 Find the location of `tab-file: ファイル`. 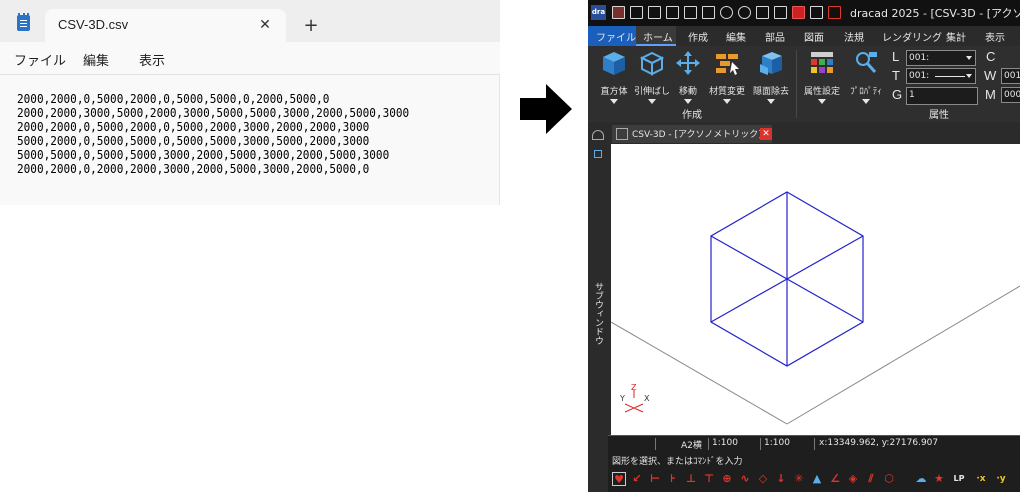

tab-file: ファイル is located at coordinates (616, 36).